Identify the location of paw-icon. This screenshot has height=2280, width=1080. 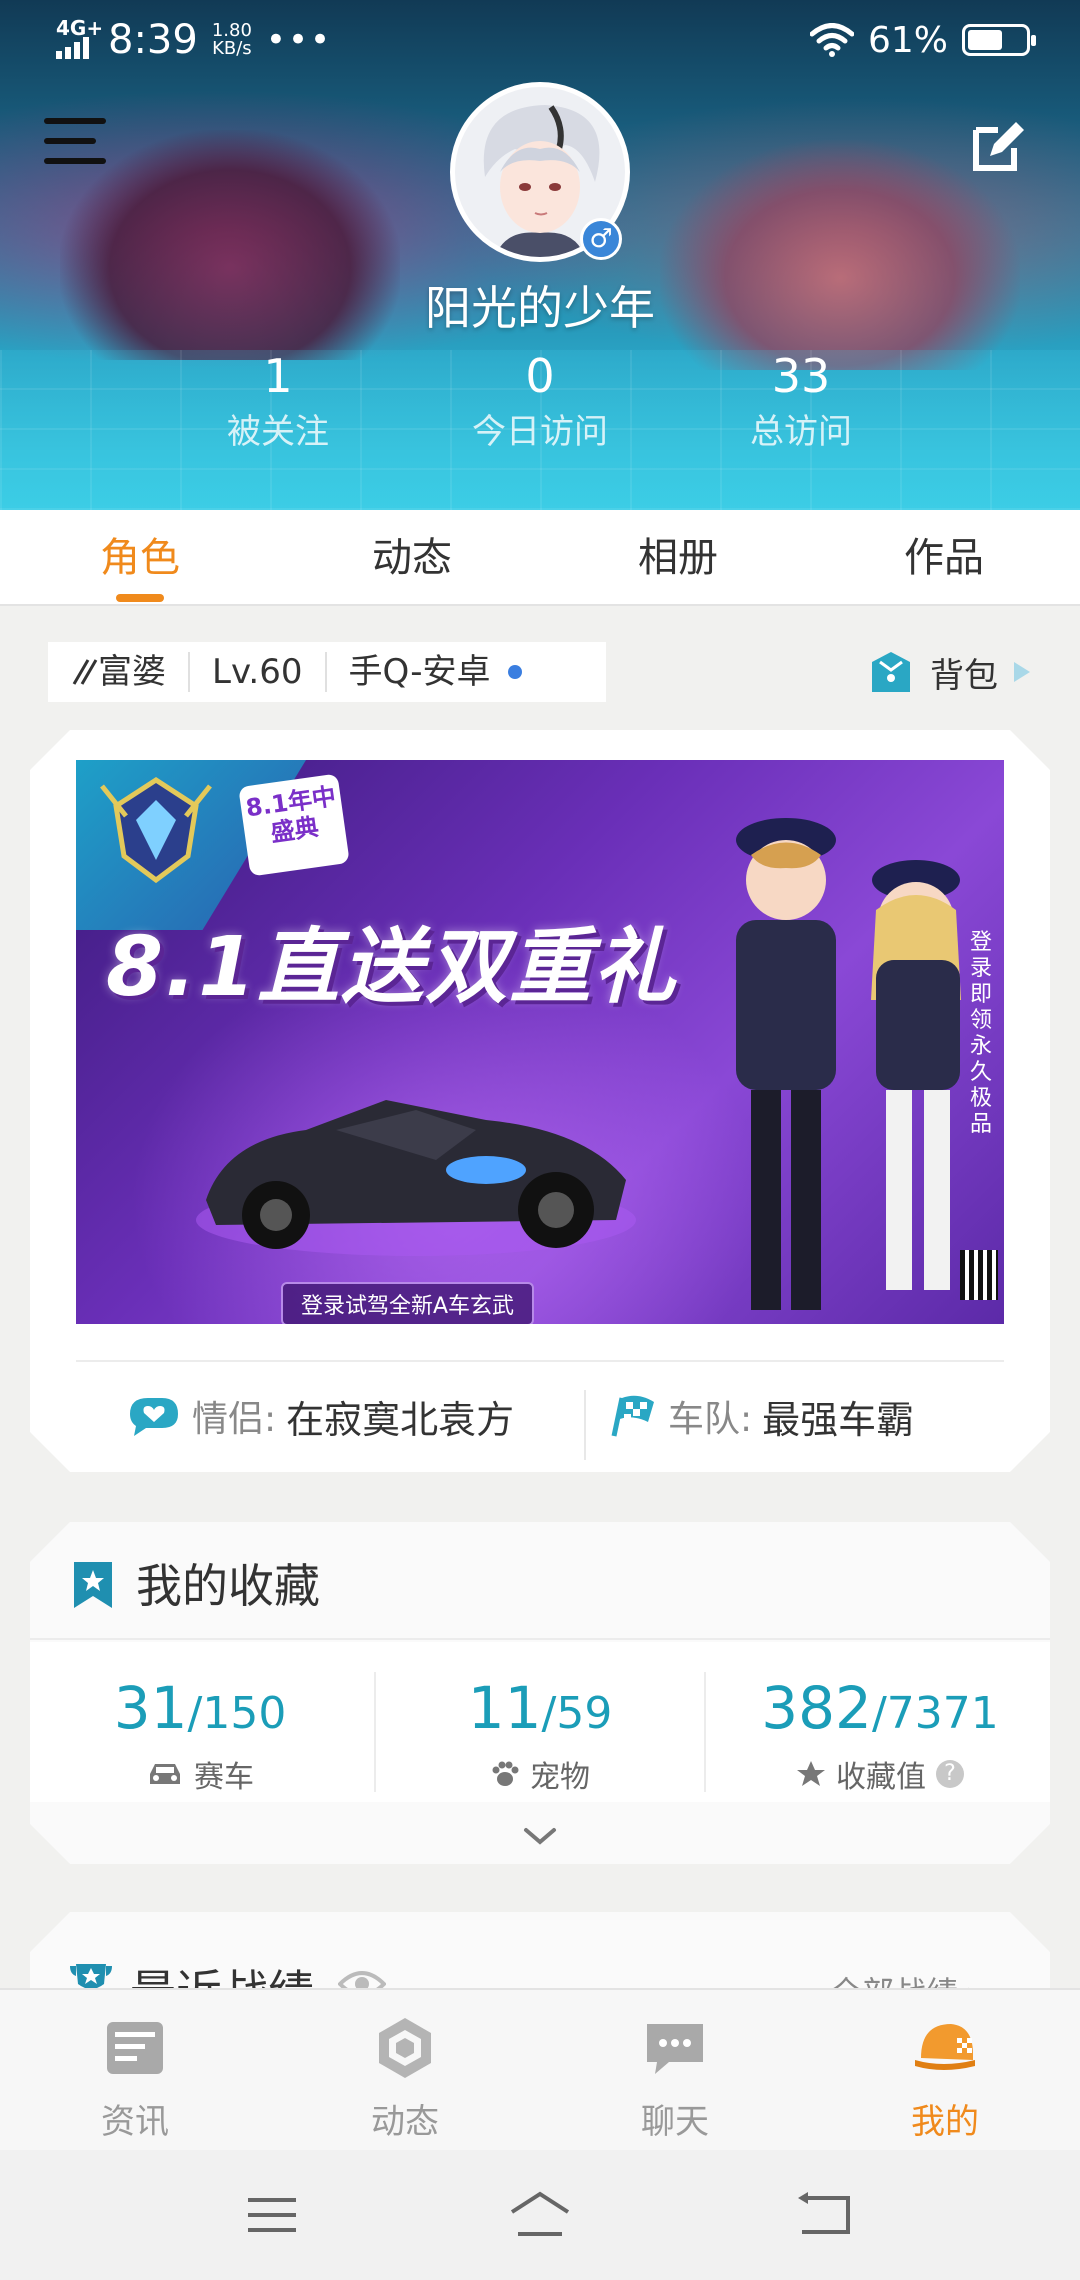
(505, 1773).